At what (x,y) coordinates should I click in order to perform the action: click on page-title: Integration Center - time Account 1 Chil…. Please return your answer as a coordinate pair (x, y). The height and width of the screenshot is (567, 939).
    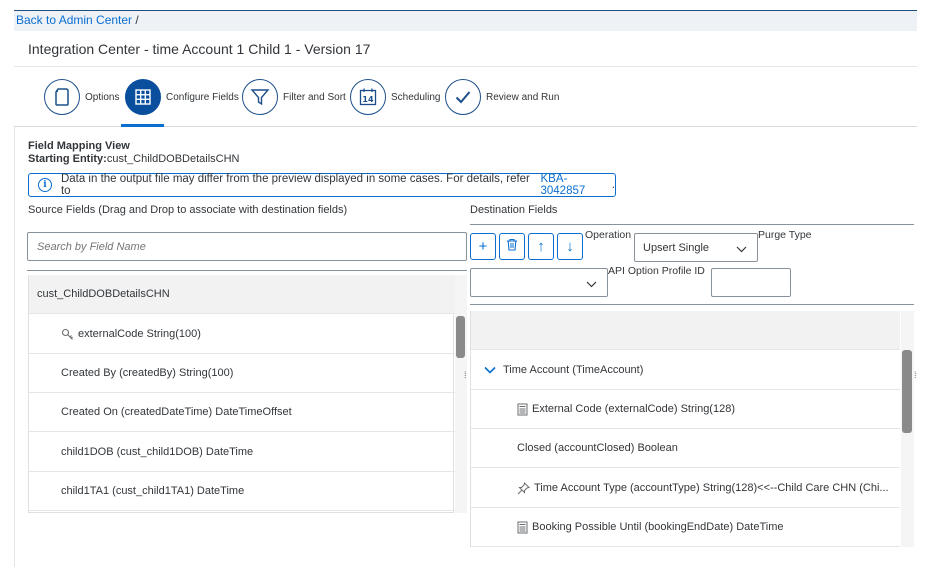
    Looking at the image, I should click on (199, 49).